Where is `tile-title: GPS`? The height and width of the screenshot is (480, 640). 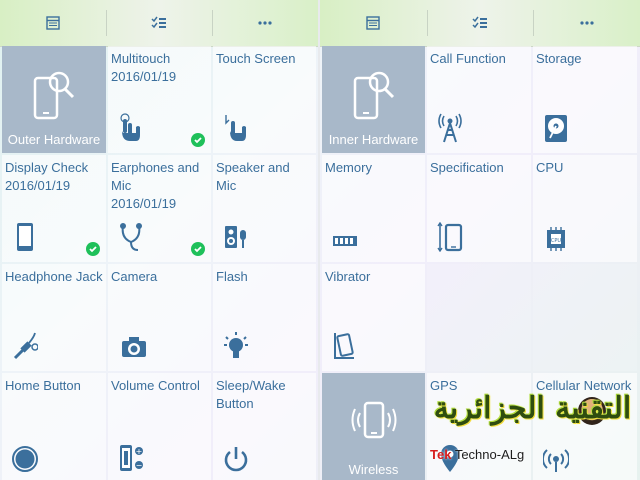 tile-title: GPS is located at coordinates (444, 385).